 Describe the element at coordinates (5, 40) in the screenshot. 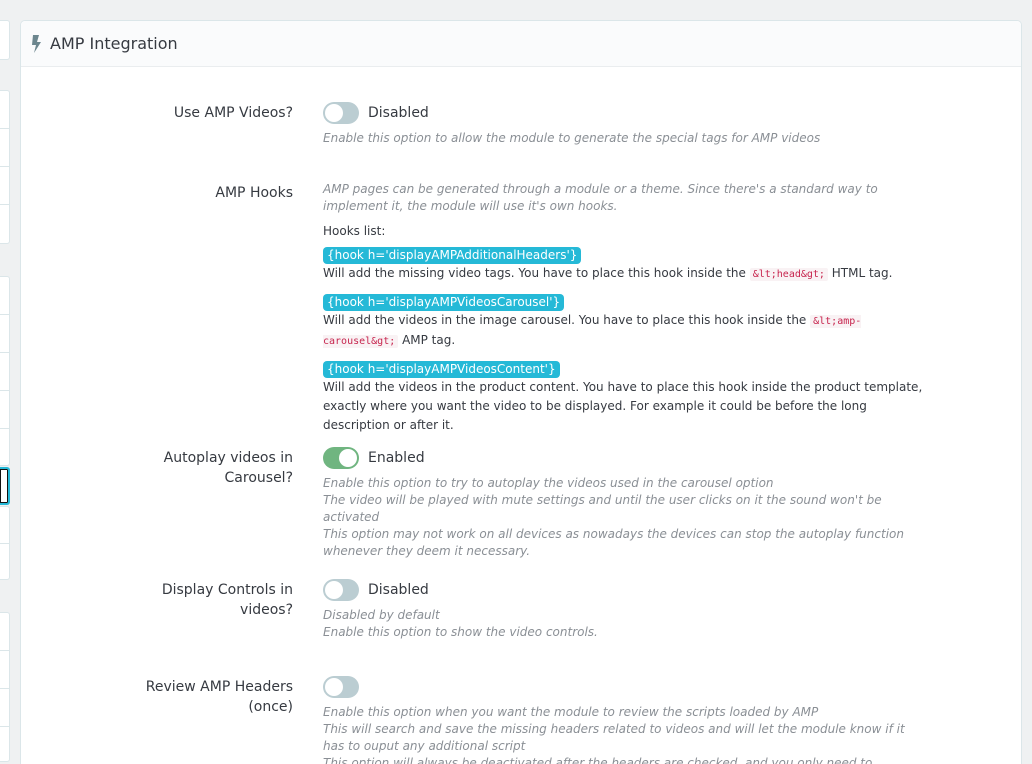

I see `sidebar-panel-top` at that location.